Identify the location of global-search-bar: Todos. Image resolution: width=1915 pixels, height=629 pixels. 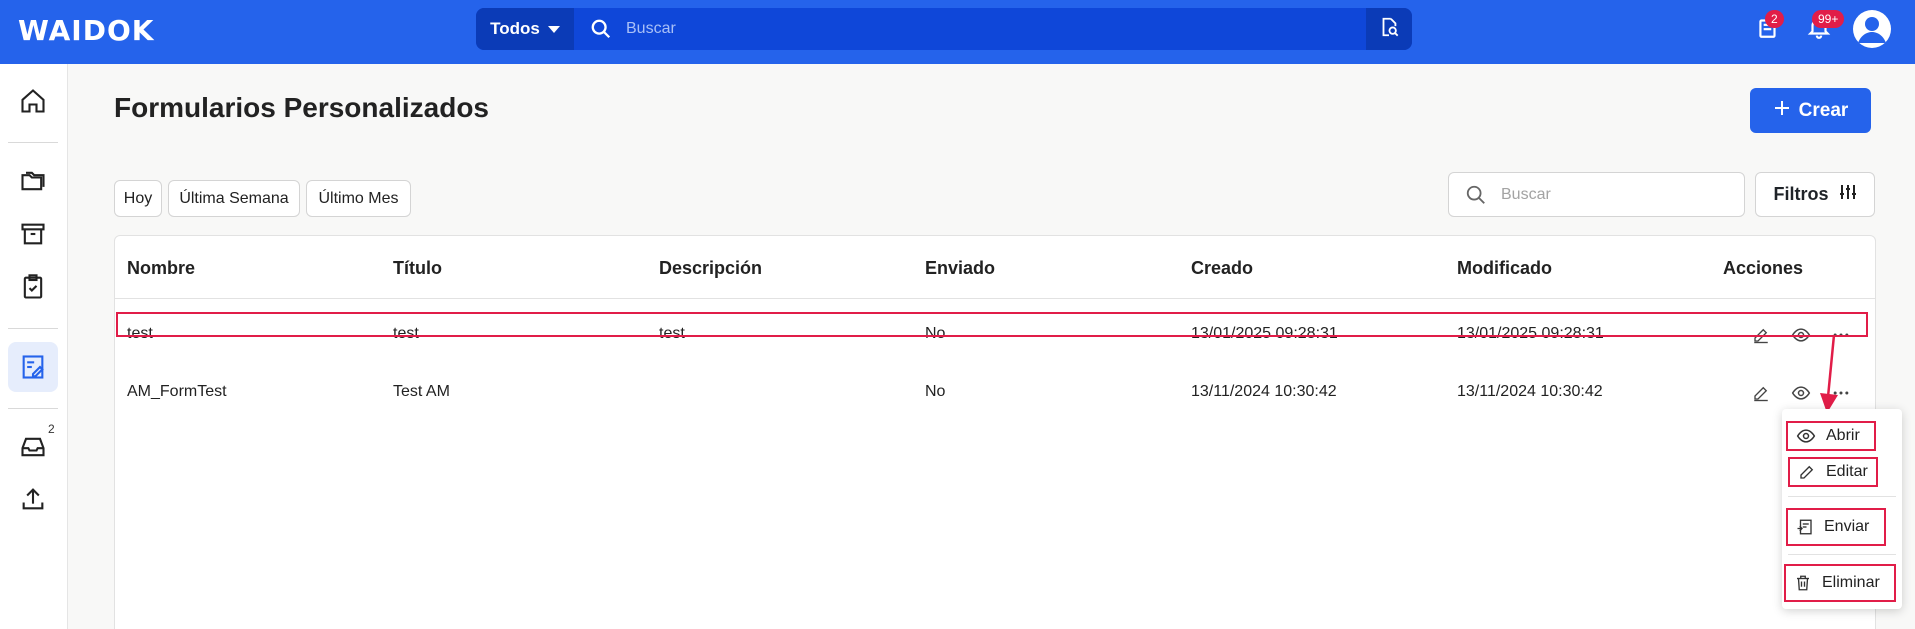
(944, 29).